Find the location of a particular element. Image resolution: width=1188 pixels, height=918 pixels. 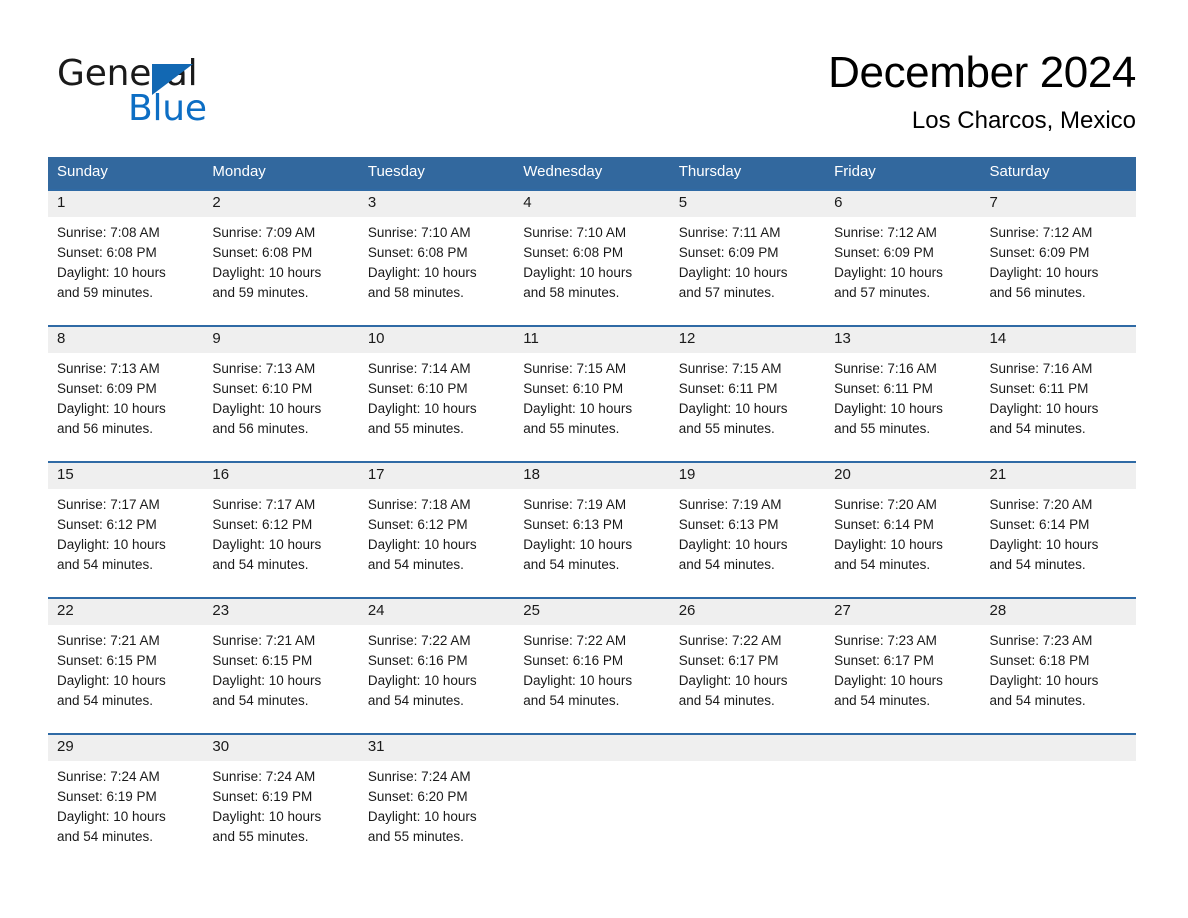

day-number: 21 is located at coordinates (1058, 476).